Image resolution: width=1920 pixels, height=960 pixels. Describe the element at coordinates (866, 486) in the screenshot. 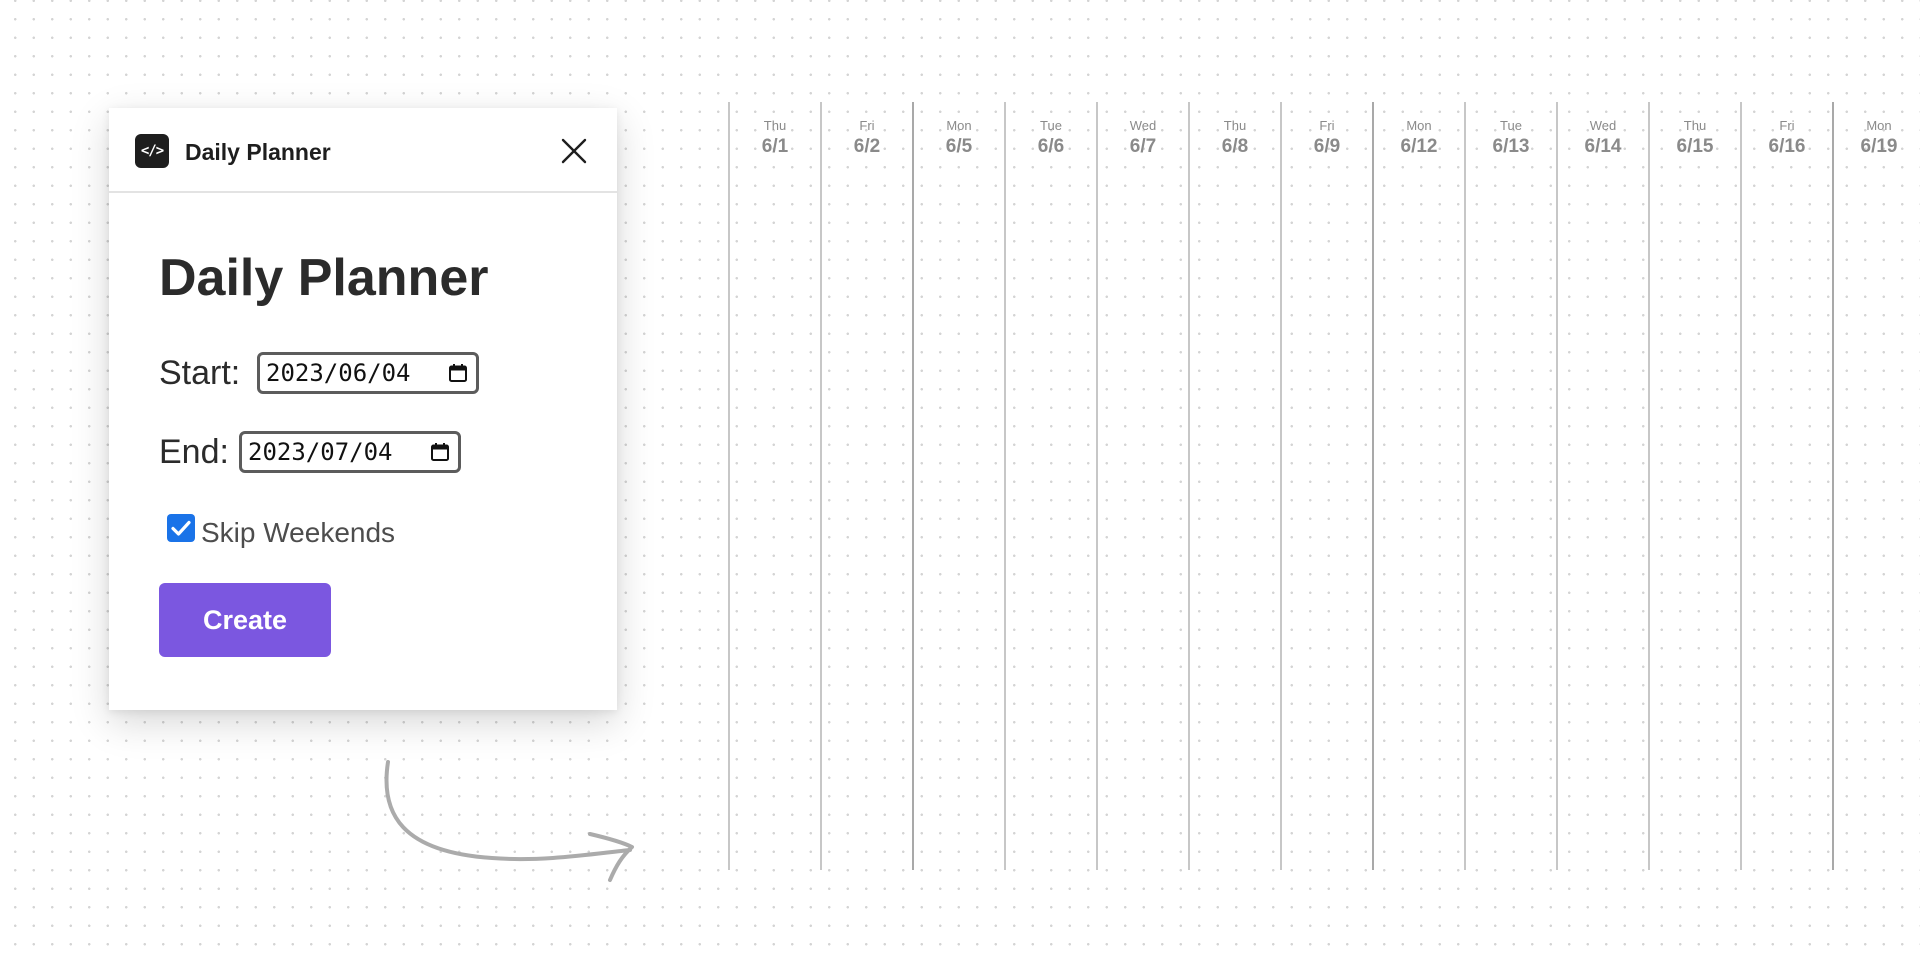

I see `calendar-column: Fri 6/2` at that location.